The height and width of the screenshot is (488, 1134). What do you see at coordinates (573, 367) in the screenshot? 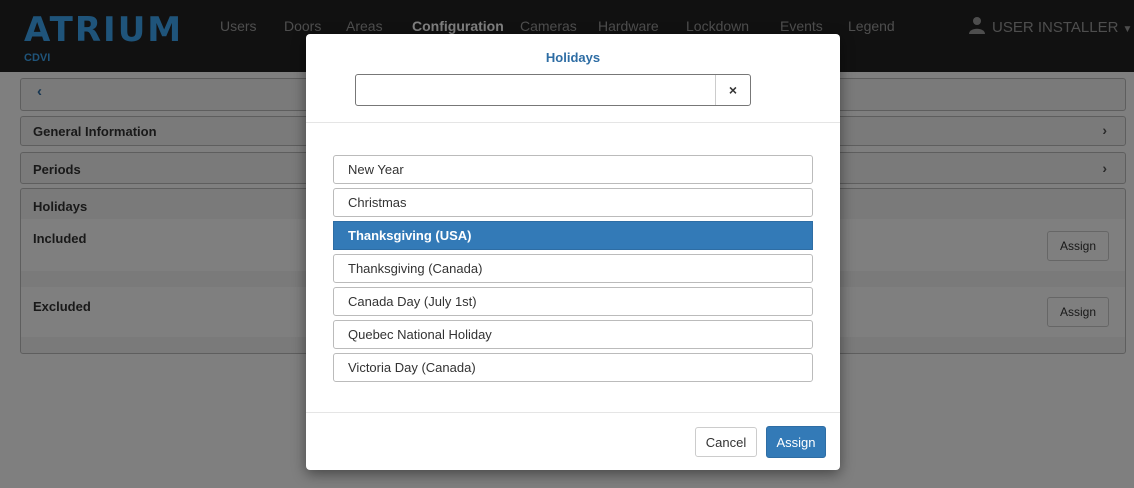
I see `list-item: Victoria Day (Canada)` at bounding box center [573, 367].